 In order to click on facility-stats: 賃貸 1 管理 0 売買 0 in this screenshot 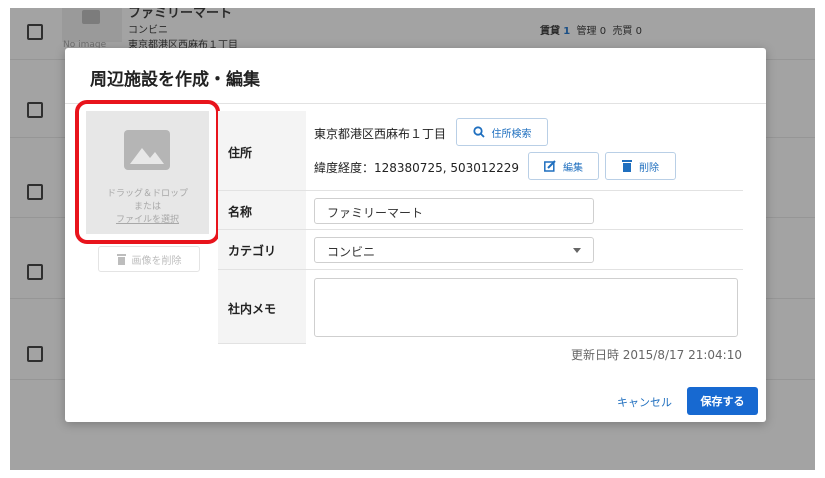, I will do `click(591, 29)`.